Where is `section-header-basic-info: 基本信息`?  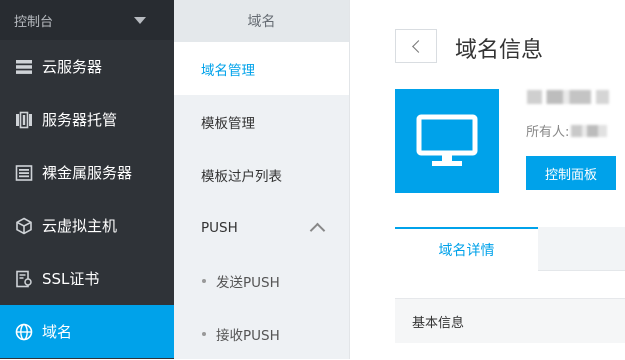 section-header-basic-info: 基本信息 is located at coordinates (510, 320).